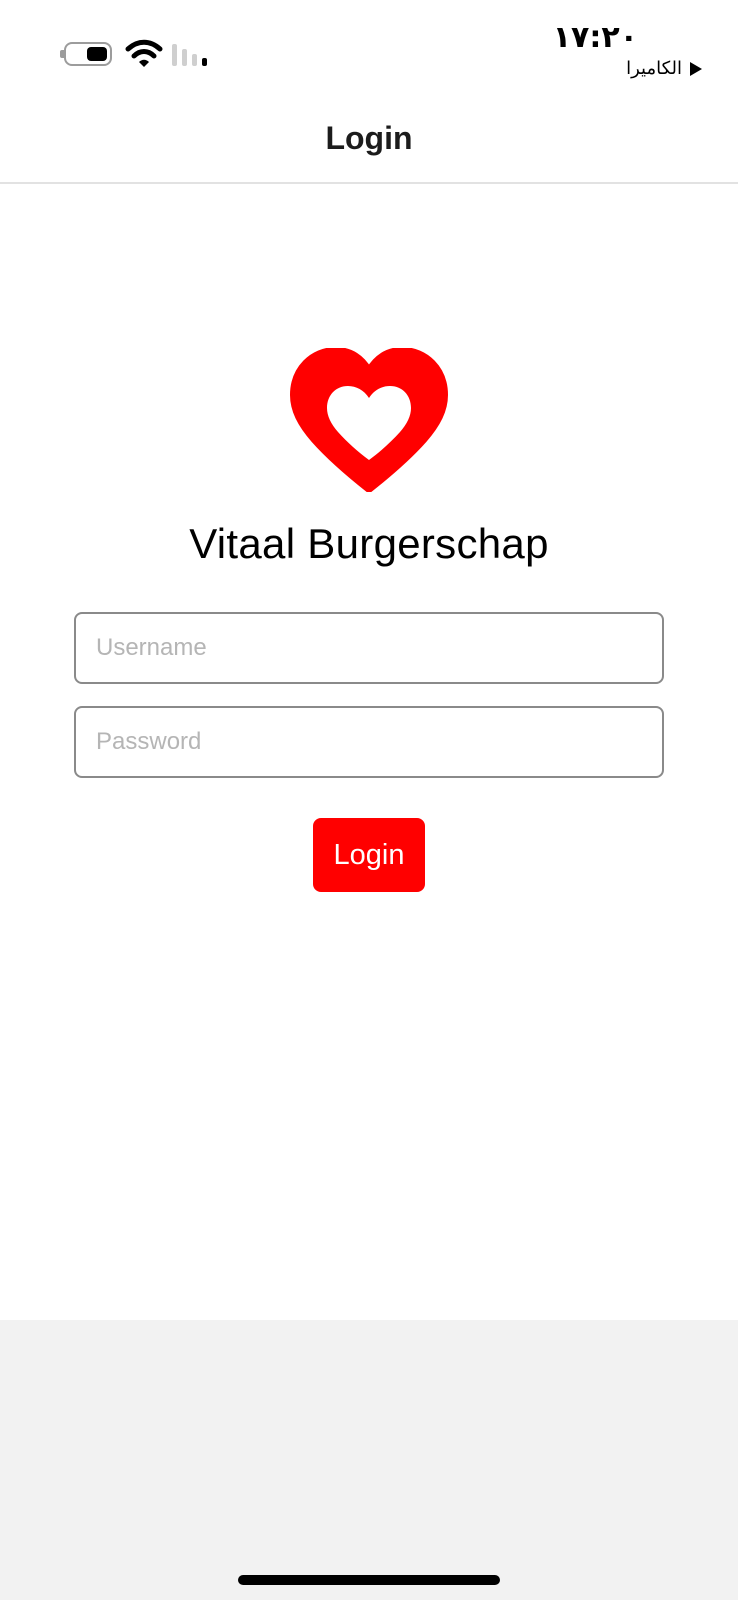  What do you see at coordinates (369, 420) in the screenshot?
I see `heart-icon` at bounding box center [369, 420].